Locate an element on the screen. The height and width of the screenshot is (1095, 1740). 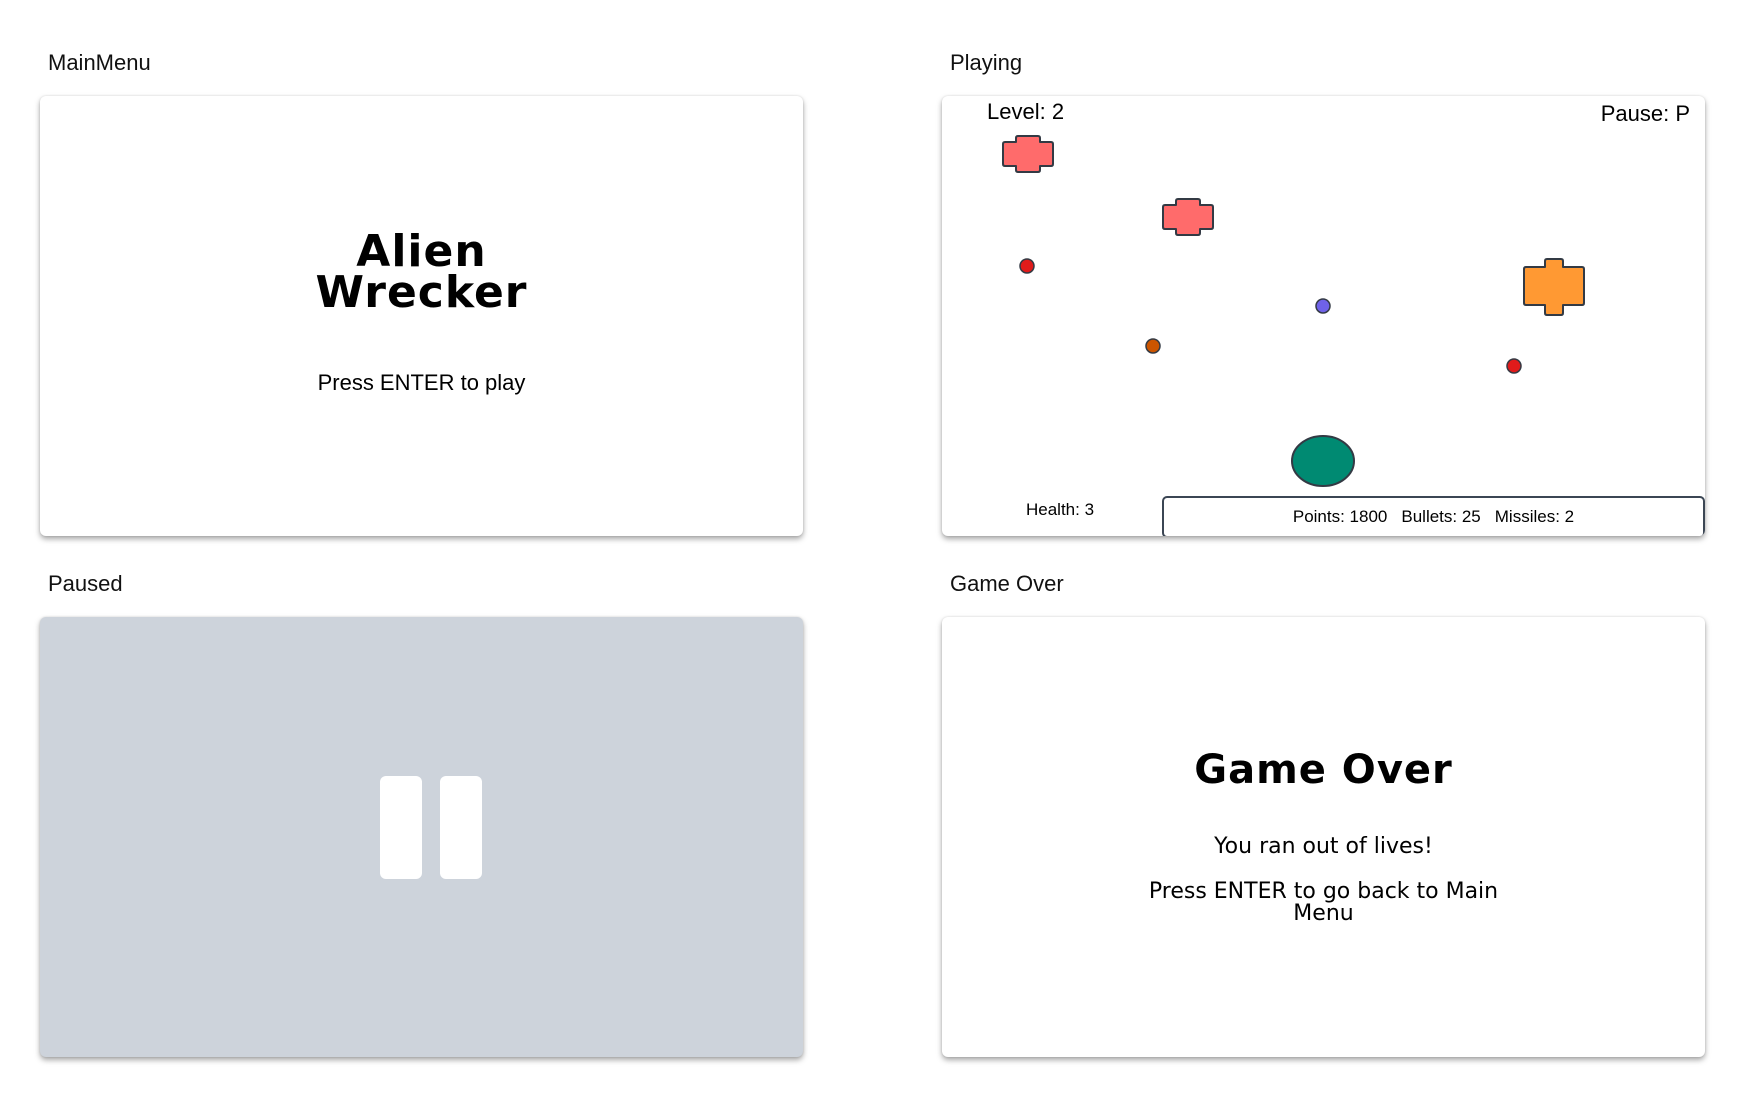
out-of-lives-message: You ran out of lives! is located at coordinates (1323, 846).